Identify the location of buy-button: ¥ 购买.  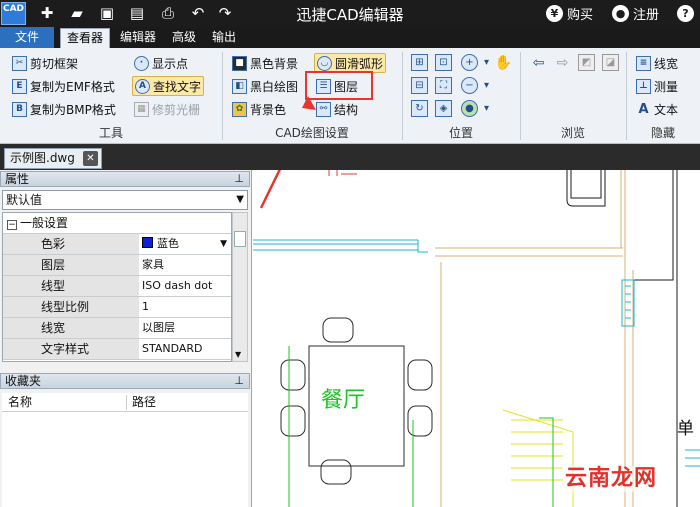
(569, 13).